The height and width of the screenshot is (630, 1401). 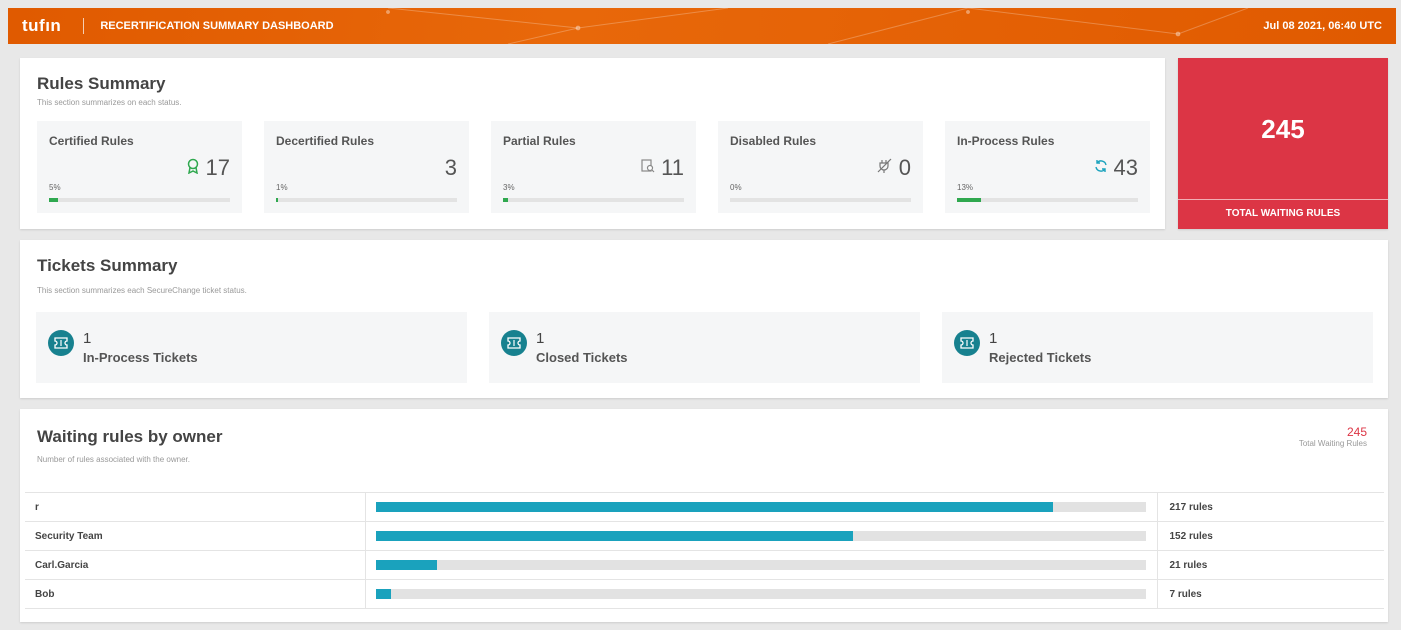 I want to click on tickets-summary-title: Tickets Summary, so click(x=107, y=265).